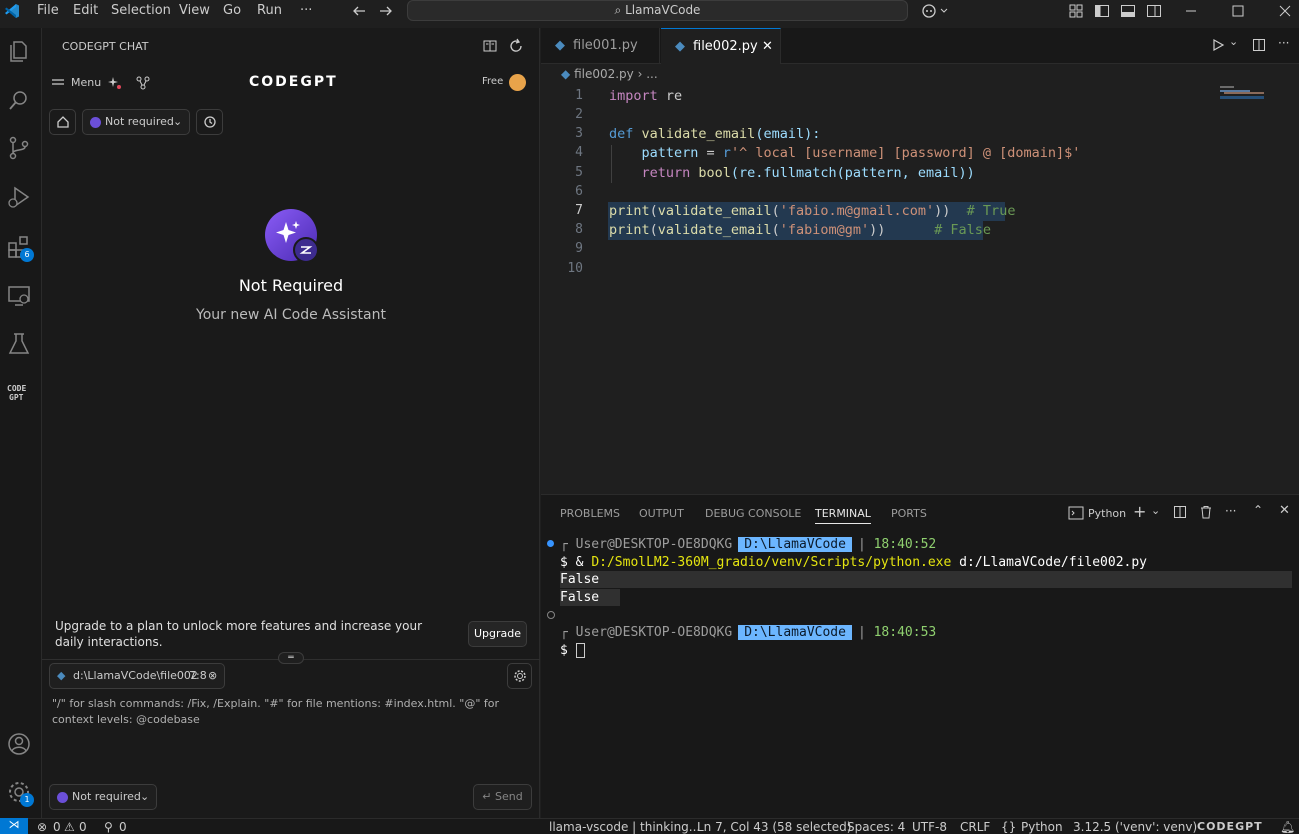  I want to click on accounts-icon, so click(19, 744).